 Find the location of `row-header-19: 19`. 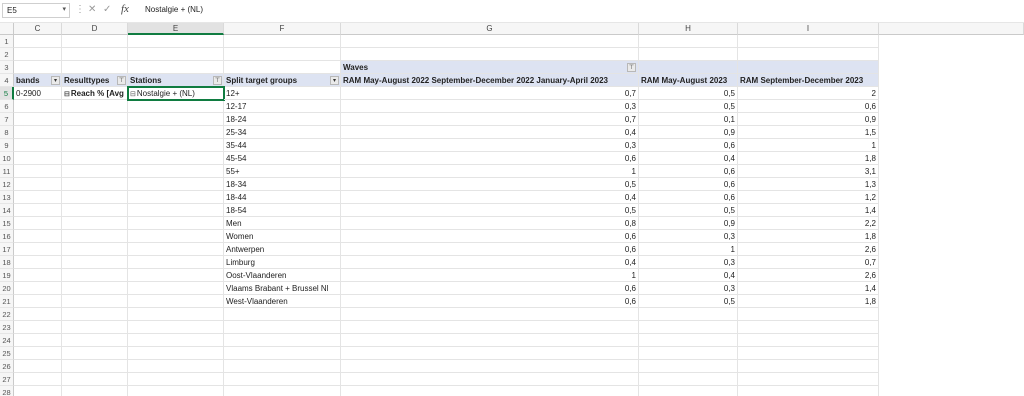

row-header-19: 19 is located at coordinates (7, 275).